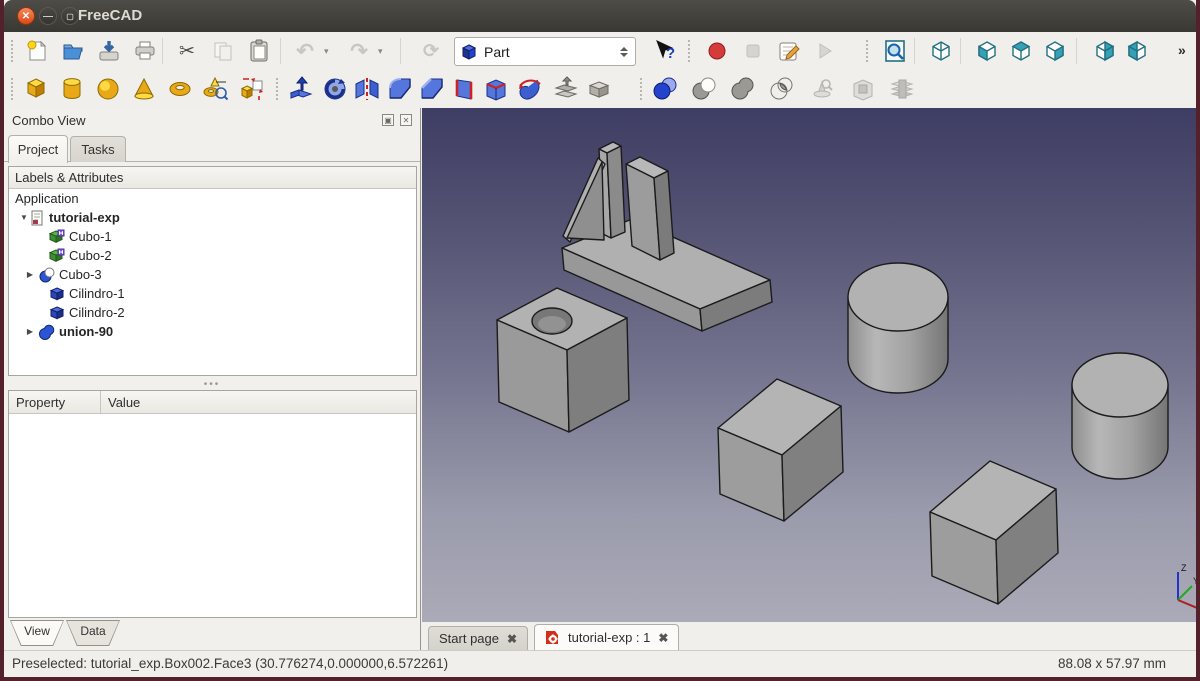 This screenshot has width=1200, height=681. Describe the element at coordinates (70, 16) in the screenshot. I see `maximize-window-button: ▢` at that location.